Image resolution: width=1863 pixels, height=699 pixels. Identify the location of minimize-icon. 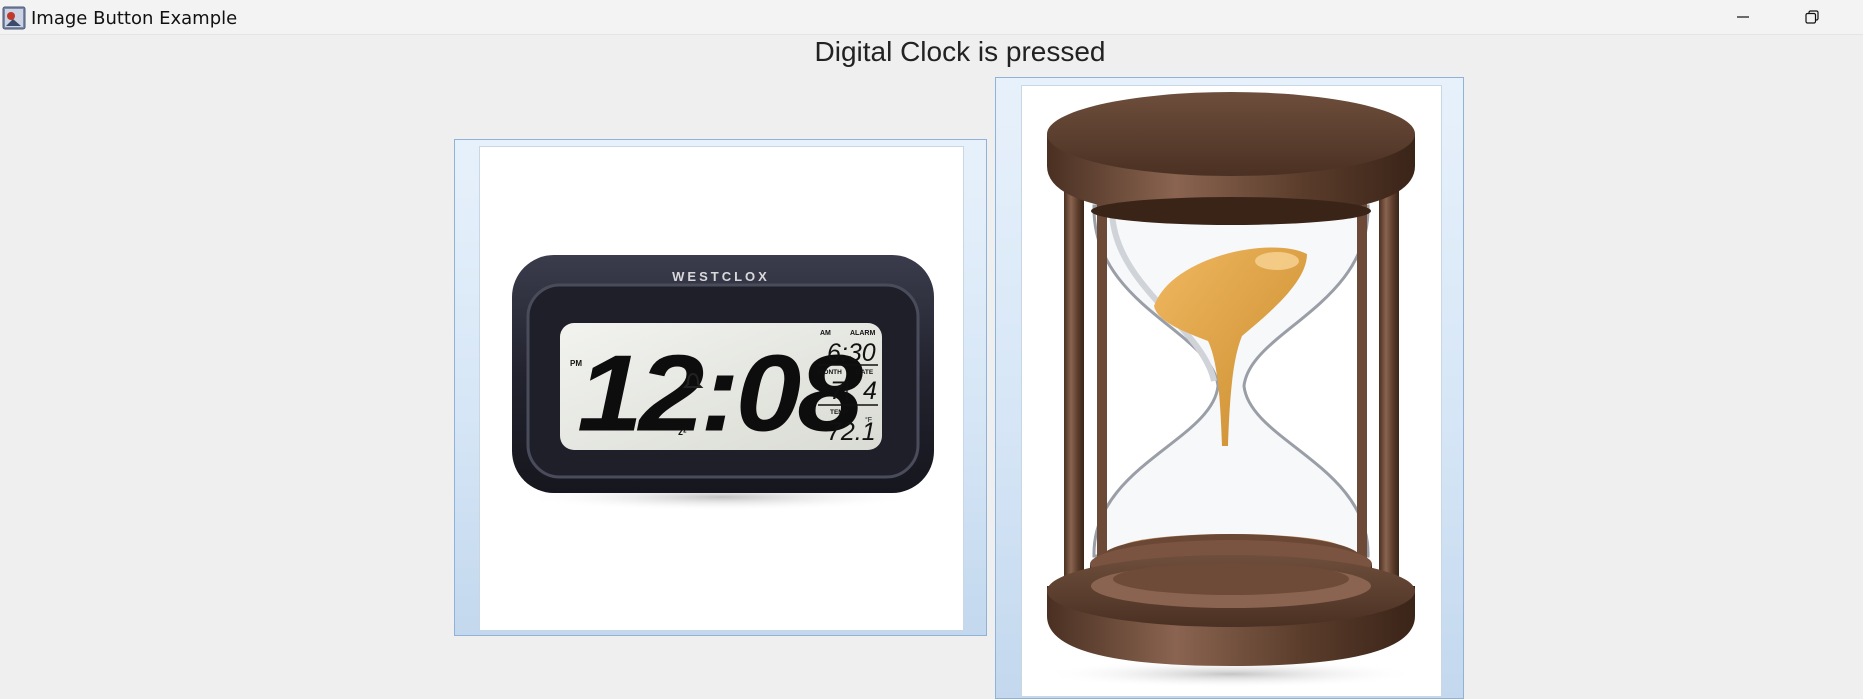
(1743, 17).